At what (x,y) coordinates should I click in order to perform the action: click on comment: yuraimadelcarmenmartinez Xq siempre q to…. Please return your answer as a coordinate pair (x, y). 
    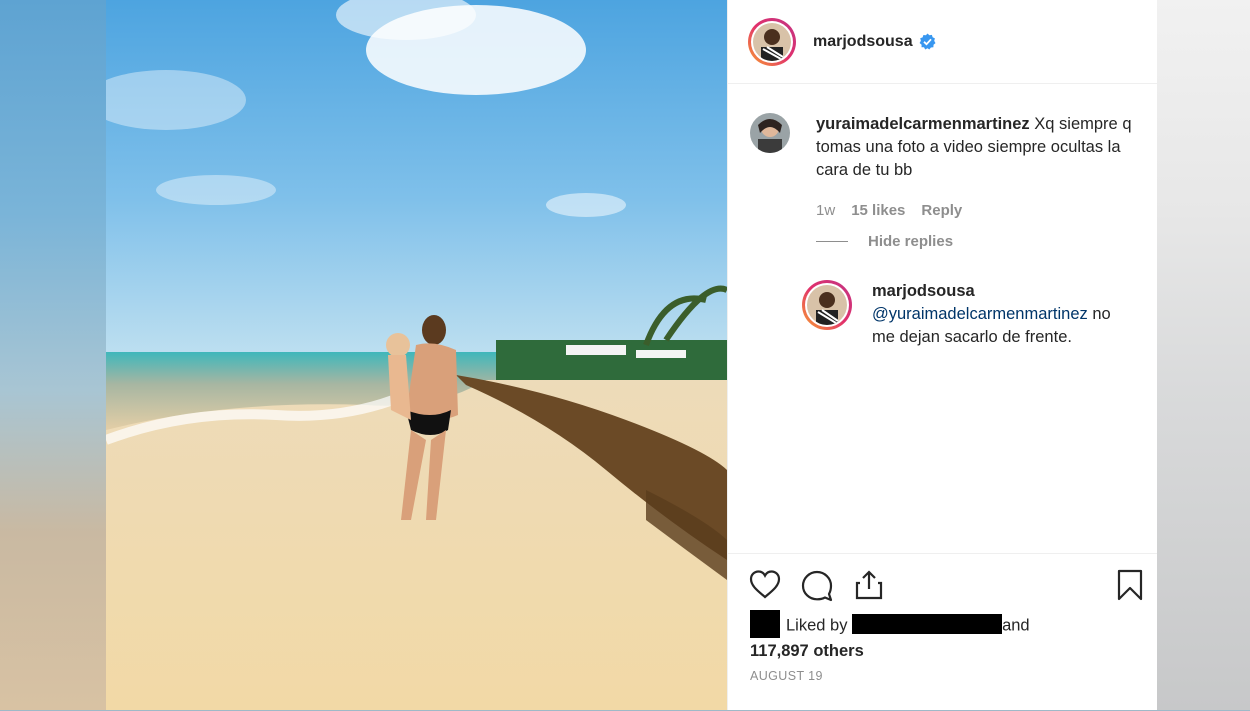
    Looking at the image, I should click on (945, 147).